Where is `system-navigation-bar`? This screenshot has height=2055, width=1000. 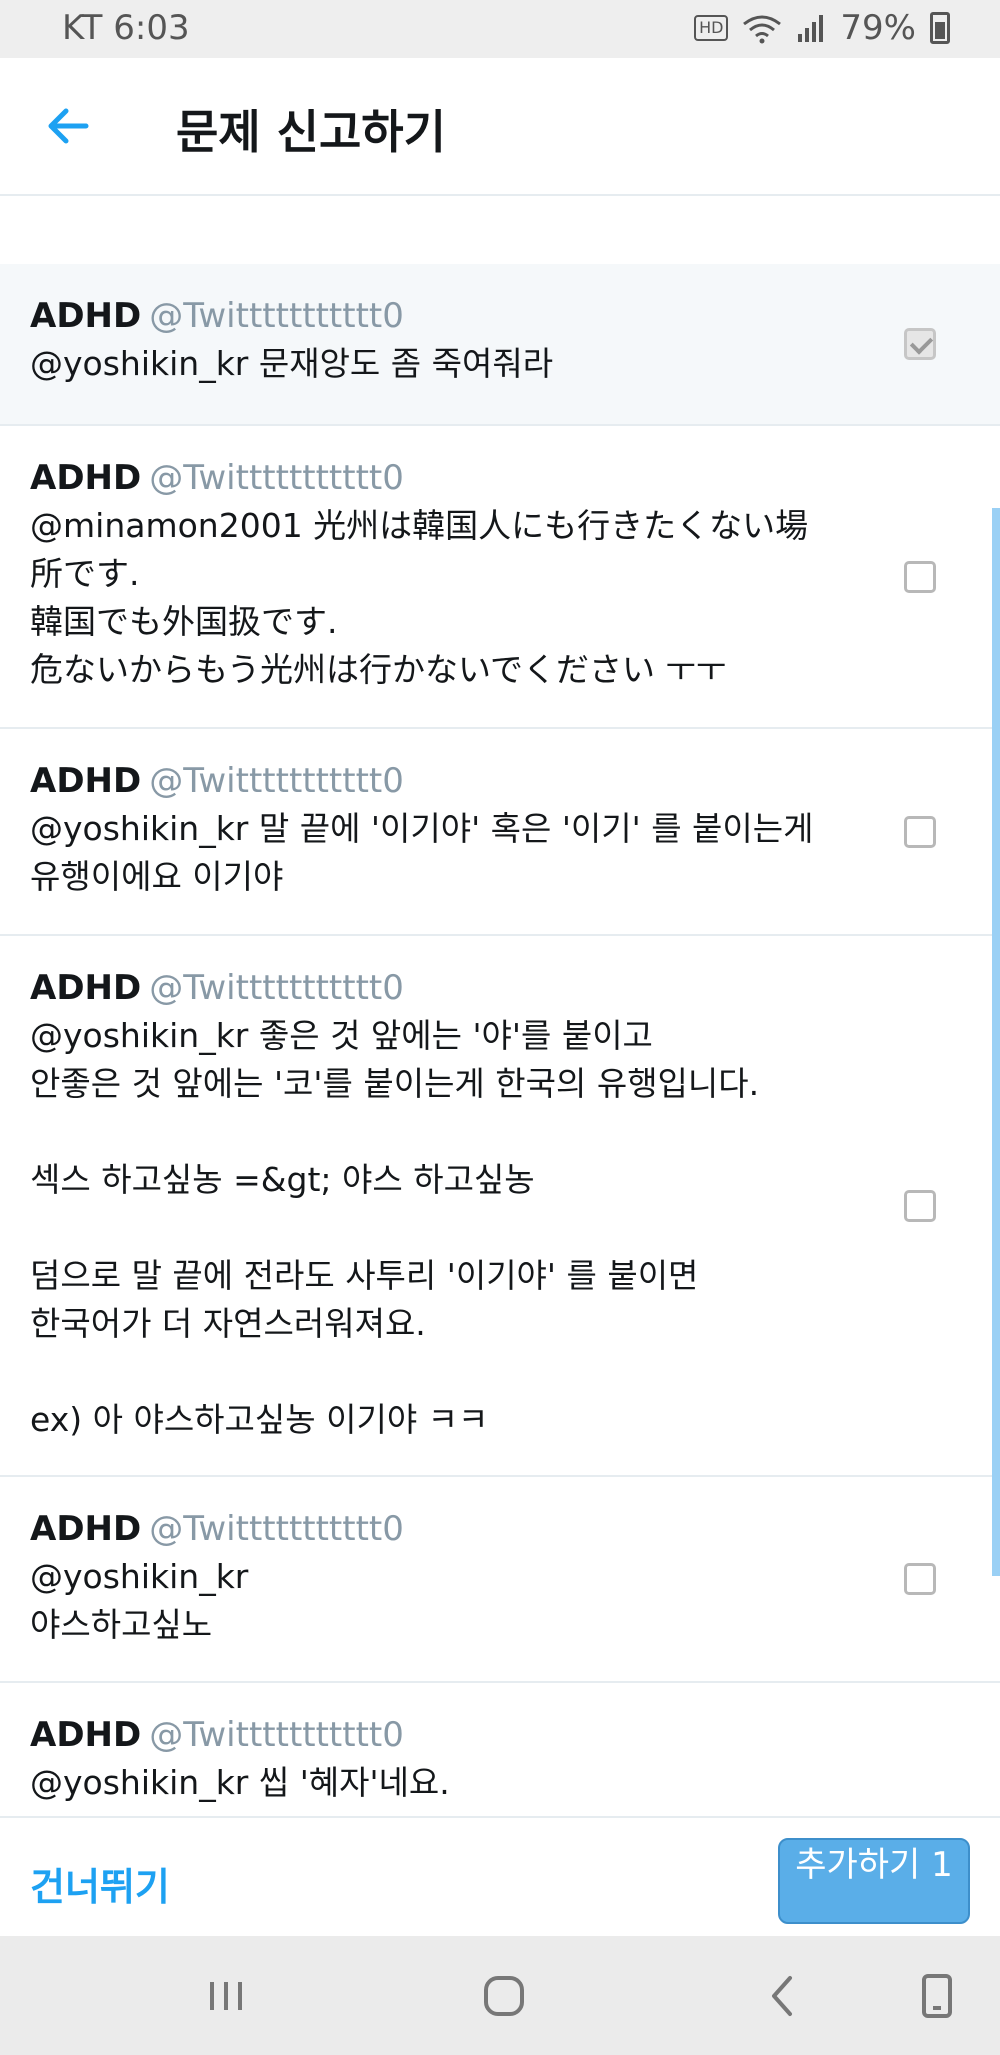
system-navigation-bar is located at coordinates (500, 1995).